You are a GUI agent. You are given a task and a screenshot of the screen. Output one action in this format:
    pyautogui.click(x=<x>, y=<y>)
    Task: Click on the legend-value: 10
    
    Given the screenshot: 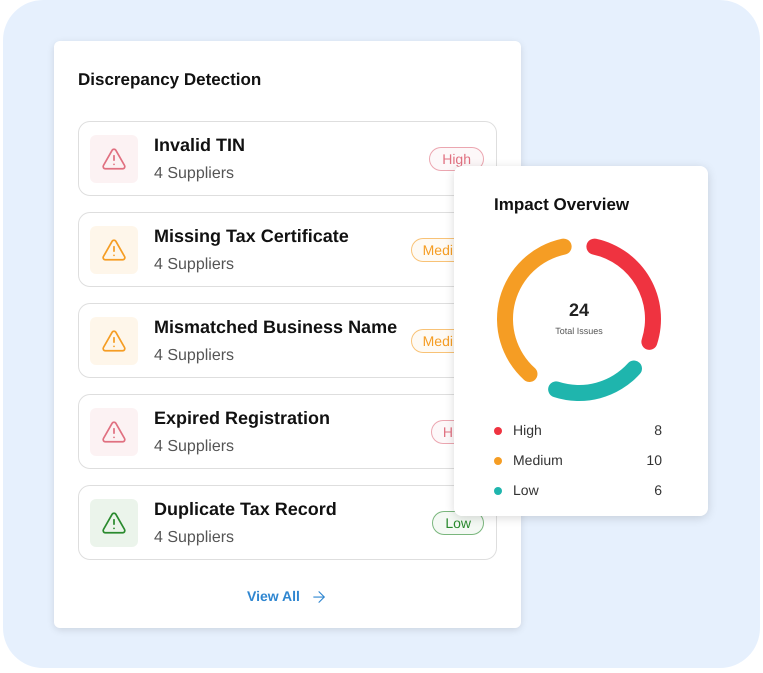 What is the action you would take?
    pyautogui.click(x=654, y=460)
    